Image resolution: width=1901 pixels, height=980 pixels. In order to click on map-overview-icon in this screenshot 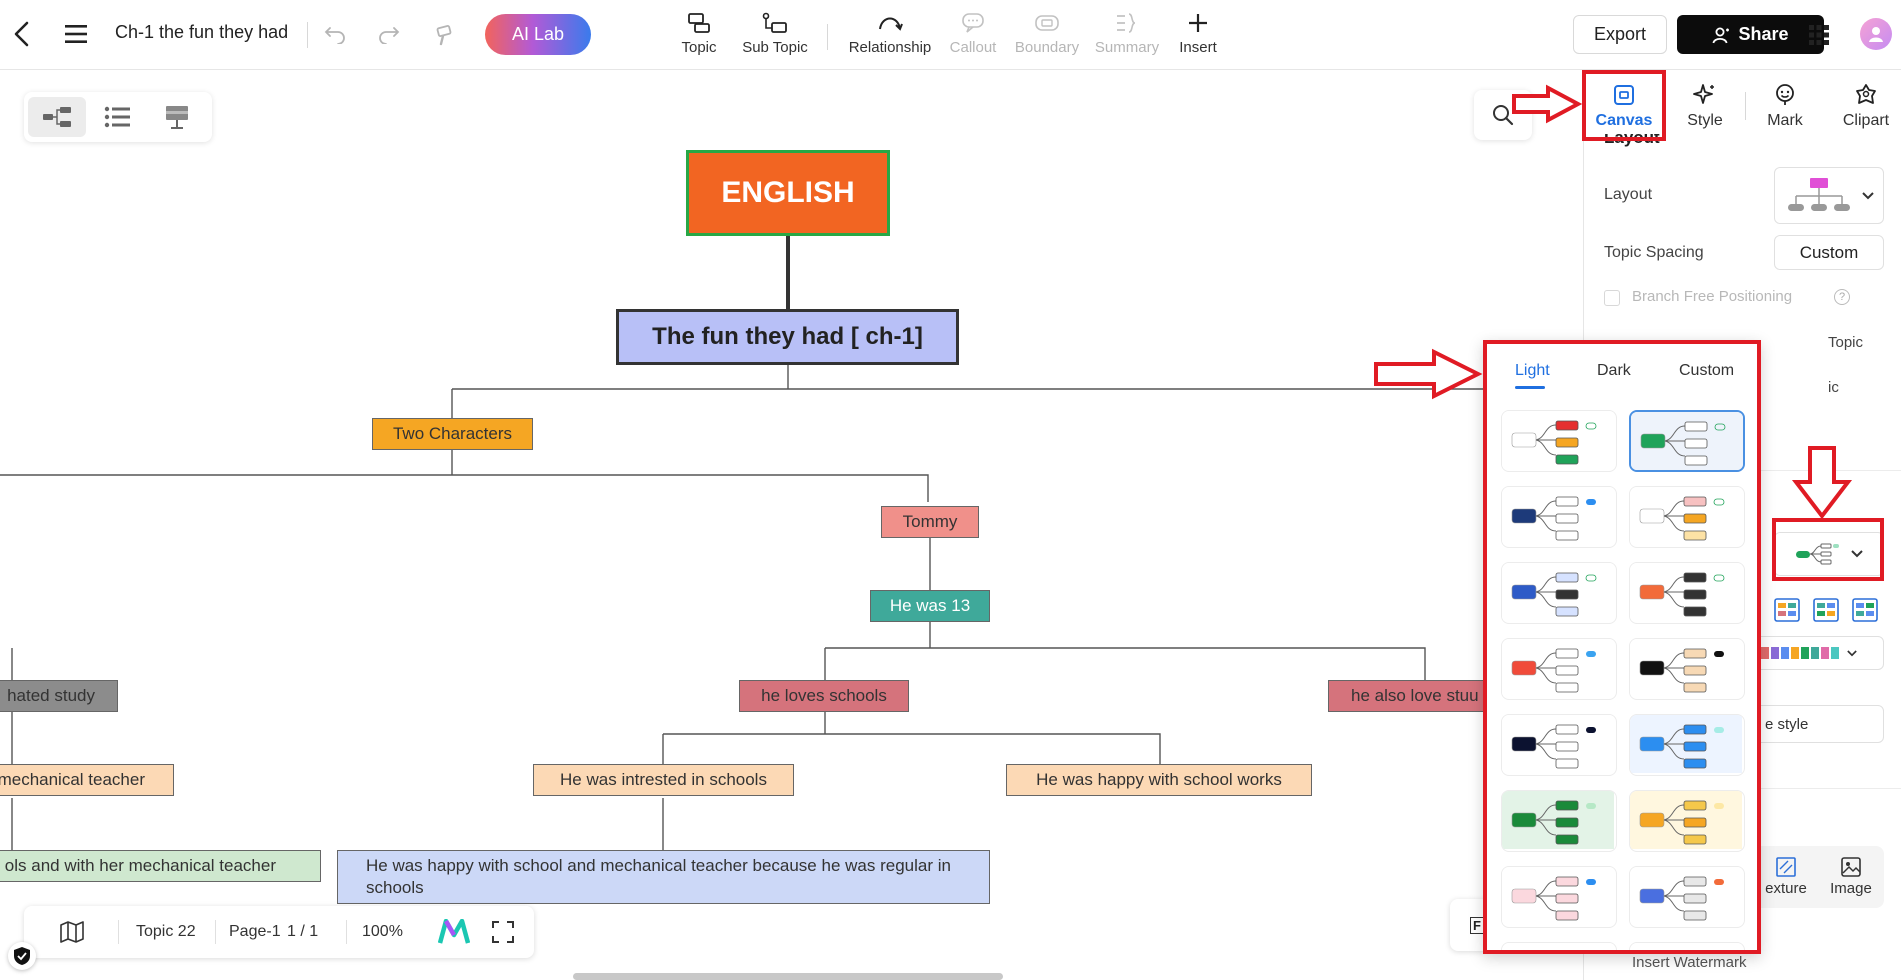, I will do `click(72, 932)`.